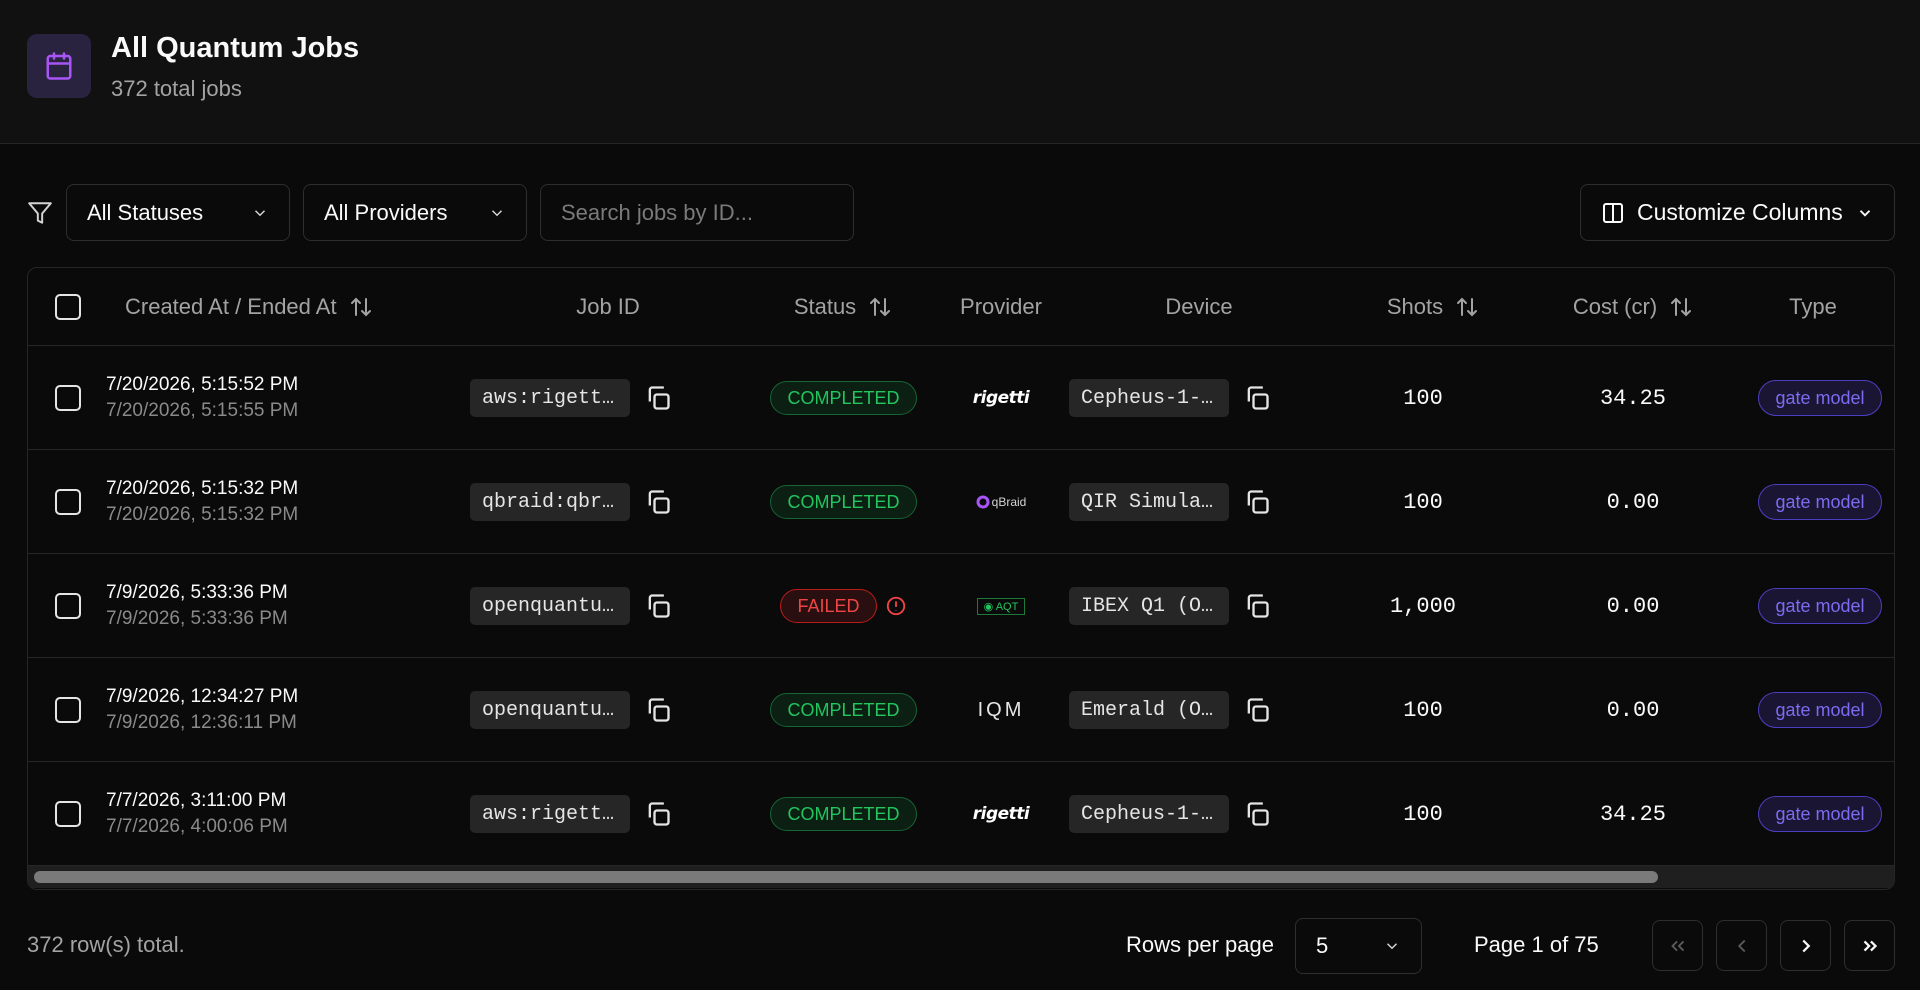 The height and width of the screenshot is (990, 1920). What do you see at coordinates (828, 606) in the screenshot?
I see `status-badge: FAILED` at bounding box center [828, 606].